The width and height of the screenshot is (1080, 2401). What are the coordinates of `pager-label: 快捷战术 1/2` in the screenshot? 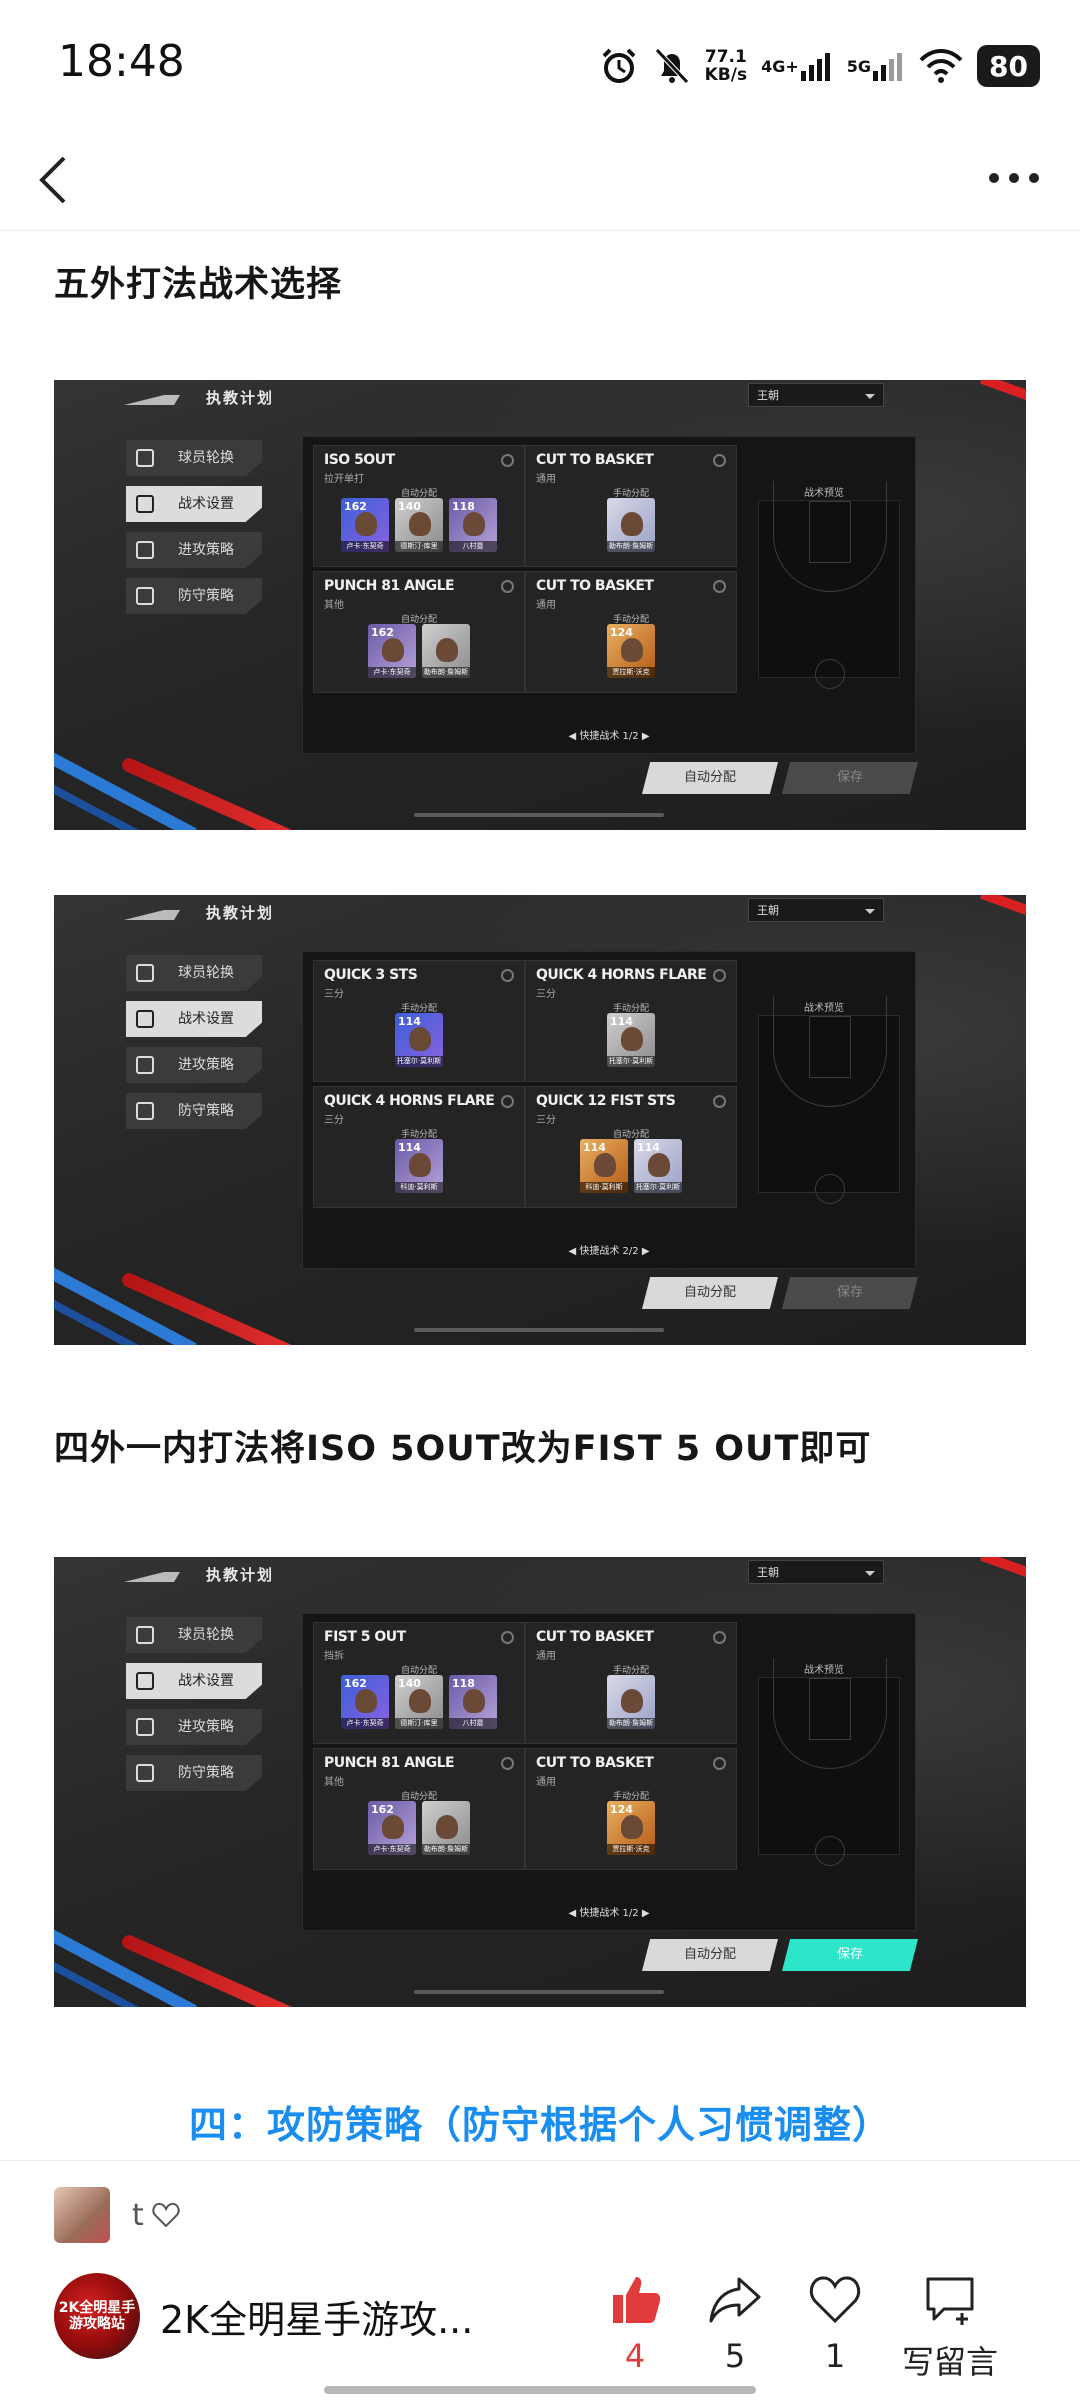 It's located at (609, 736).